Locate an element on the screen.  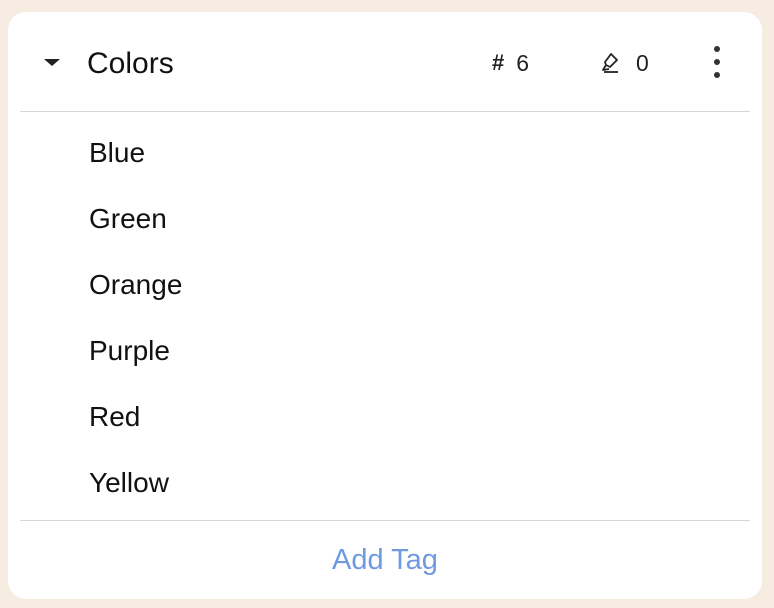
highlighter-icon is located at coordinates (610, 63).